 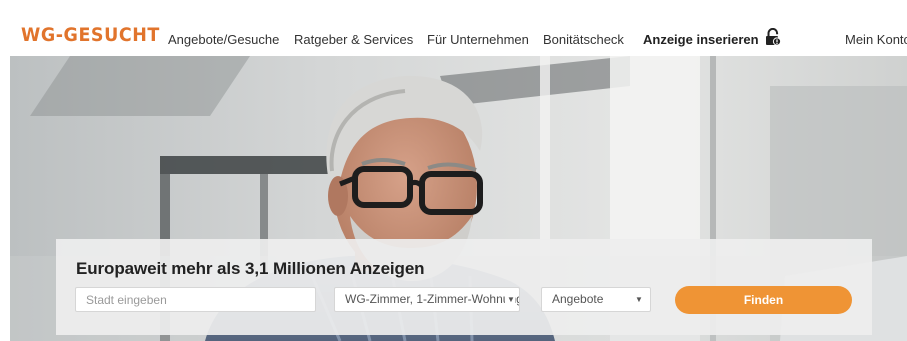 I want to click on nav-link-bonitaetscheck: Bonitätscheck, so click(x=583, y=39).